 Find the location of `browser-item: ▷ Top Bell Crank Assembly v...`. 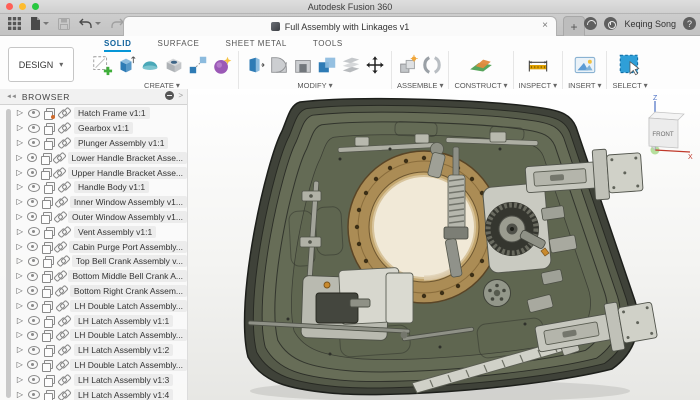

browser-item: ▷ Top Bell Crank Assembly v... is located at coordinates (101, 261).